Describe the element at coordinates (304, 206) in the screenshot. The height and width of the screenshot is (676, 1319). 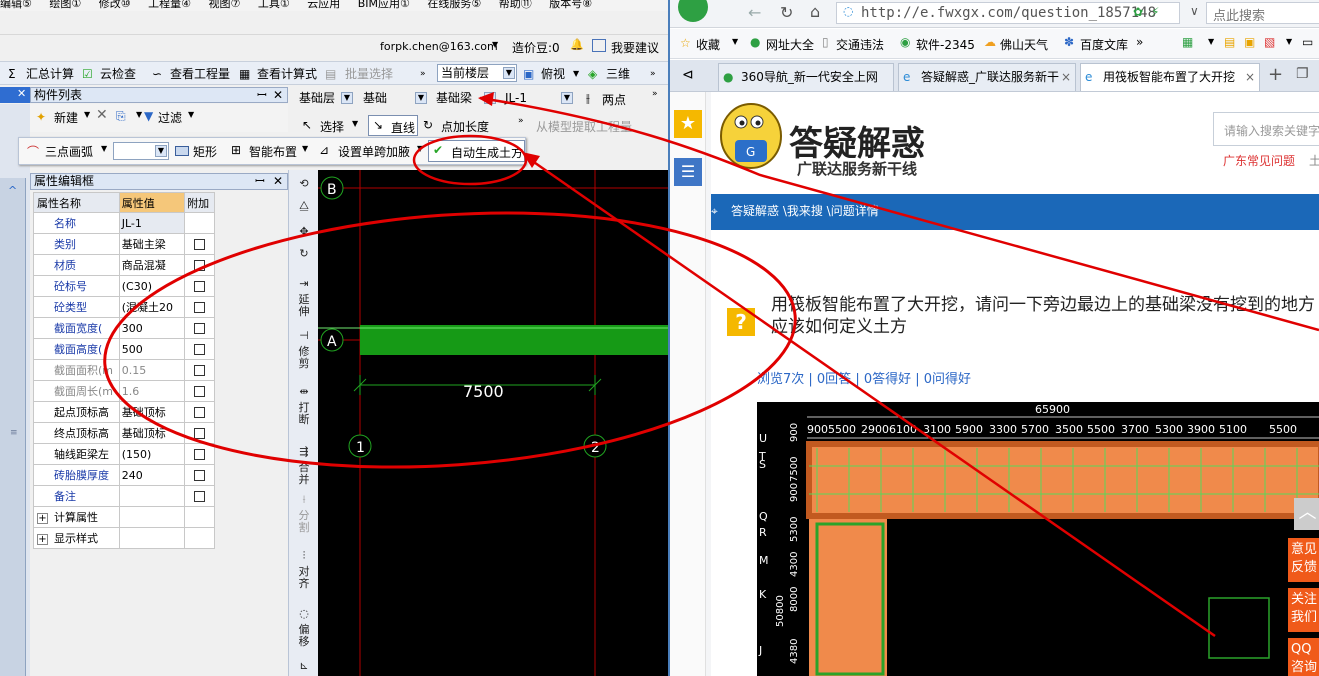
I see `mirror-icon: ⧋` at that location.